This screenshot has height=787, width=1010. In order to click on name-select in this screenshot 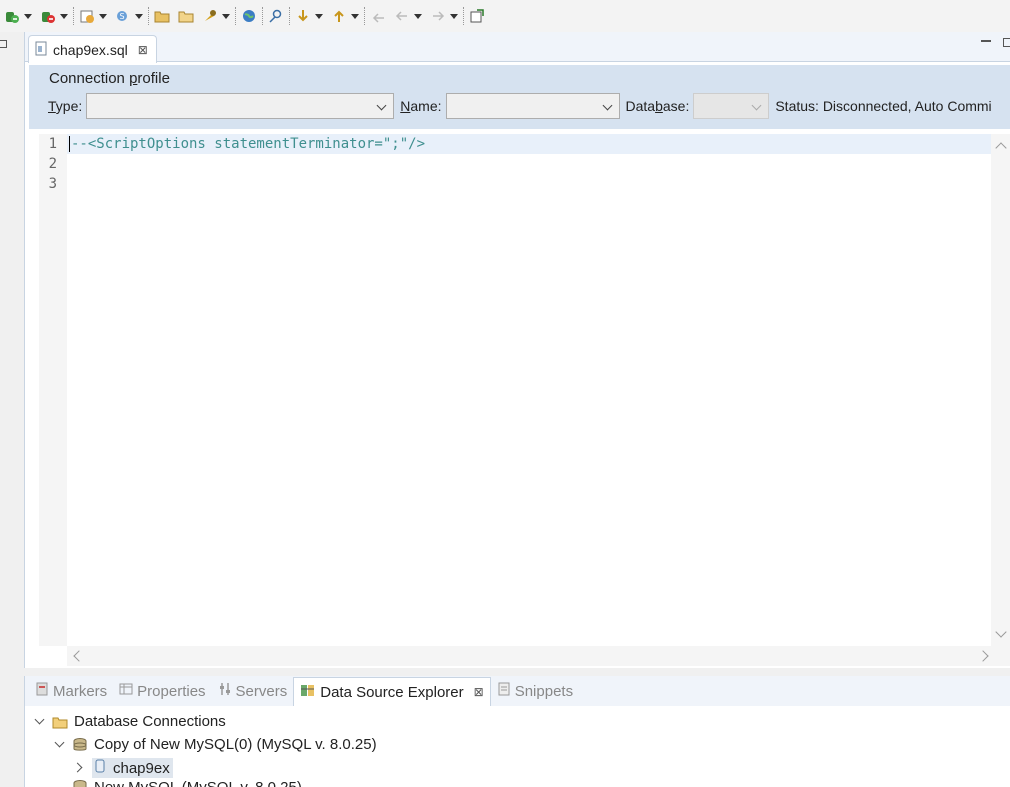, I will do `click(532, 106)`.